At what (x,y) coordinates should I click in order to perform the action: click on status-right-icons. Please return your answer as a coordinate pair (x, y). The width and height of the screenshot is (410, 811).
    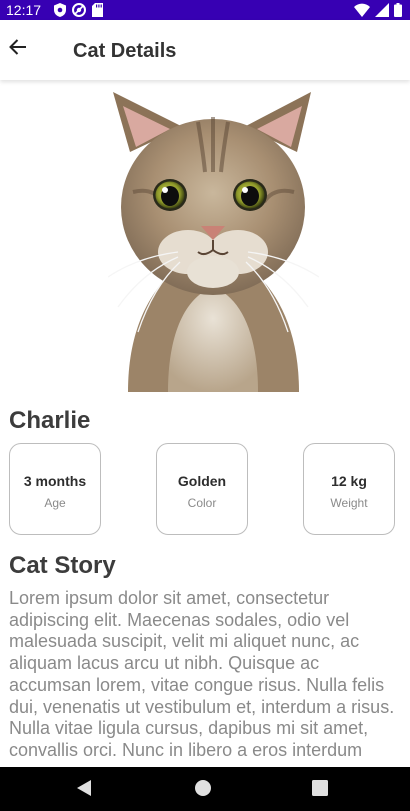
    Looking at the image, I should click on (378, 10).